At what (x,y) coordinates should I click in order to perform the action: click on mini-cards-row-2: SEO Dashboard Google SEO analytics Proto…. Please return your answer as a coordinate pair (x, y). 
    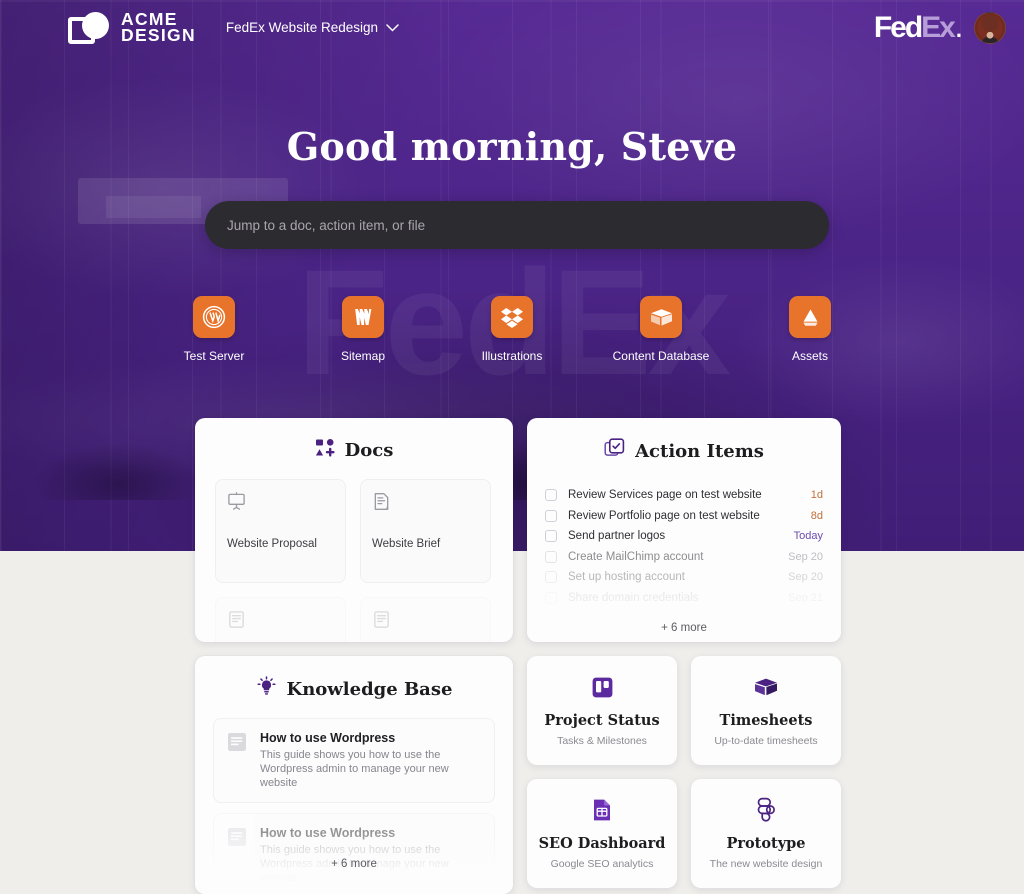
    Looking at the image, I should click on (684, 833).